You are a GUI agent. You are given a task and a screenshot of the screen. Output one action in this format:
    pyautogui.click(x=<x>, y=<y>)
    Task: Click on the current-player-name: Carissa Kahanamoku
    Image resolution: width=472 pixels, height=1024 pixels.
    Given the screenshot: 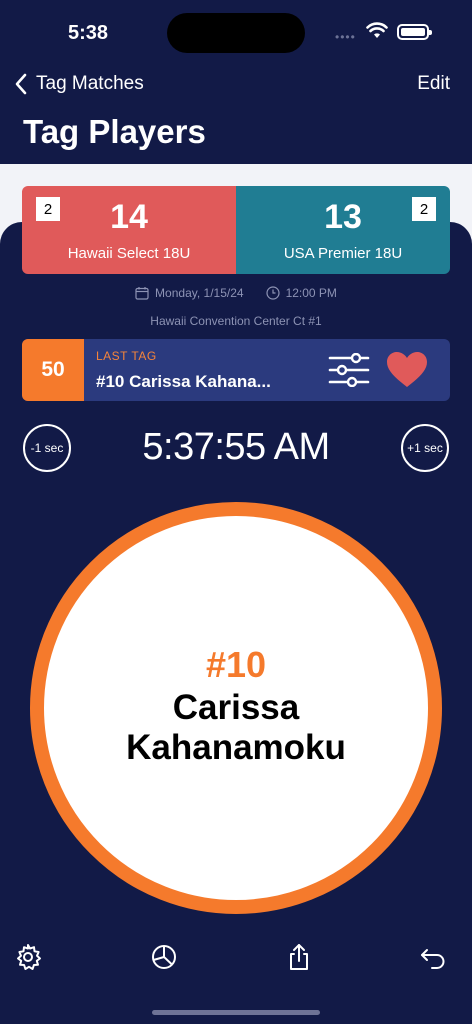 What is the action you would take?
    pyautogui.click(x=236, y=727)
    